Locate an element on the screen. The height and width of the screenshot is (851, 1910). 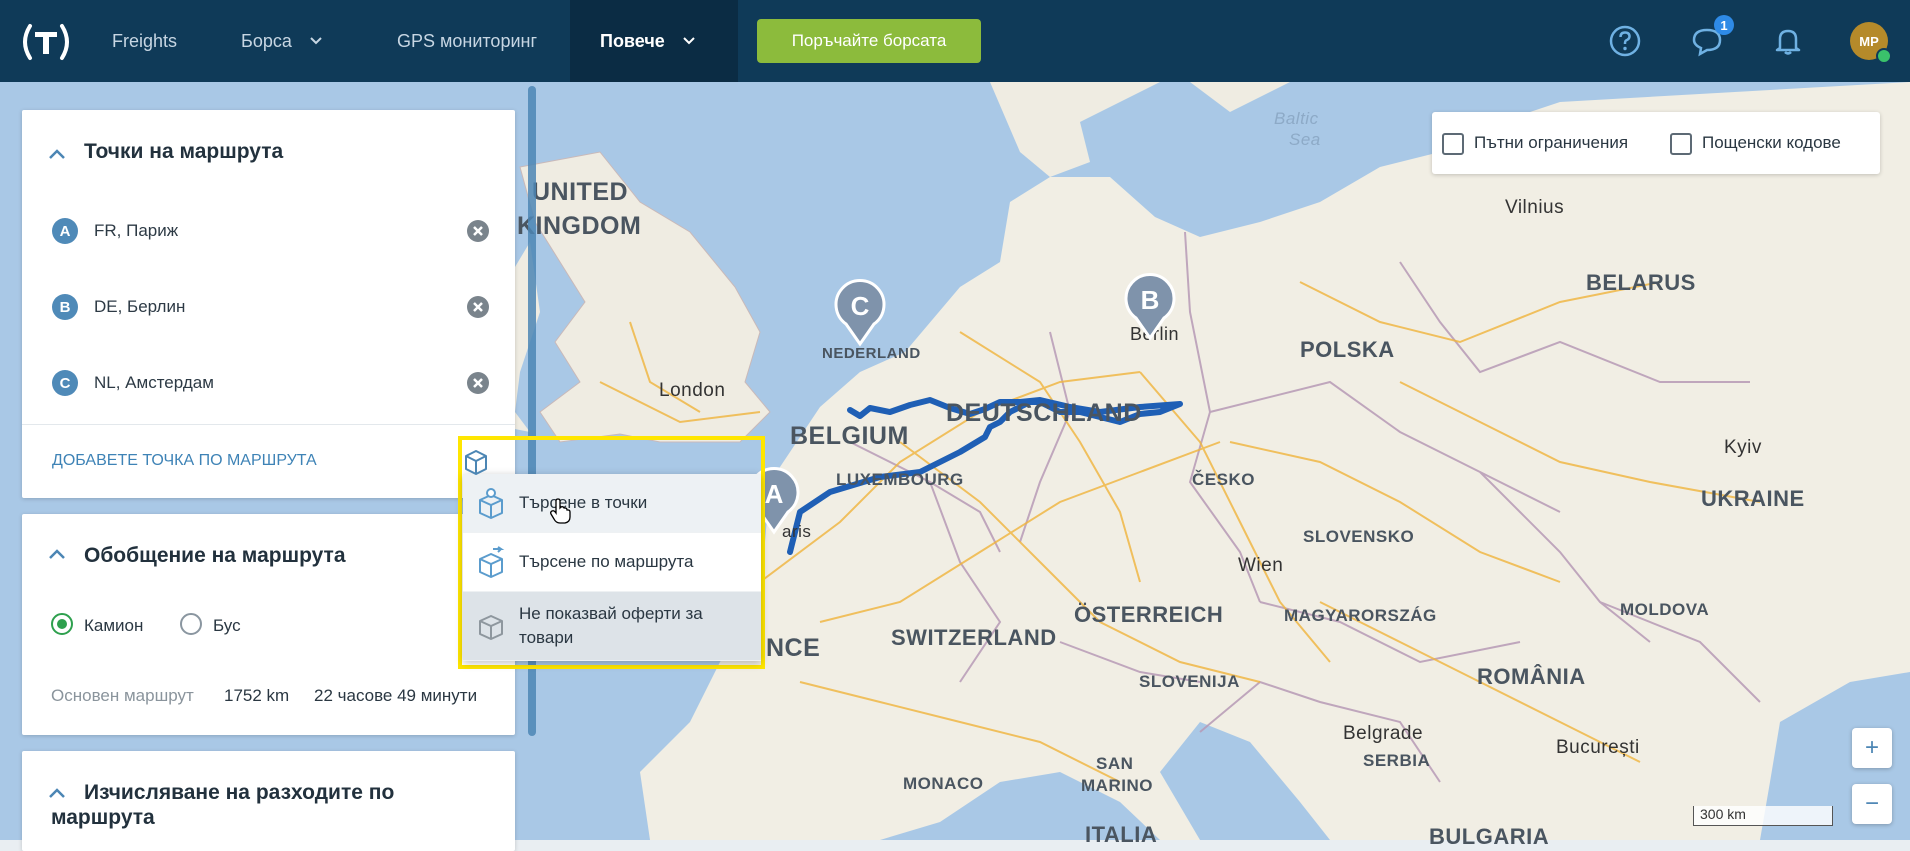
zoom-out-button: − is located at coordinates (1872, 804).